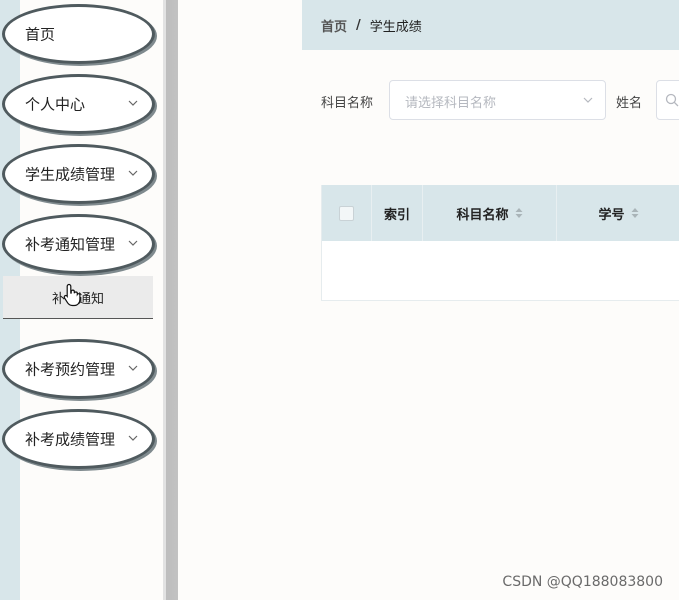 This screenshot has height=600, width=679. I want to click on column-header-subject: 科目名称, so click(490, 213).